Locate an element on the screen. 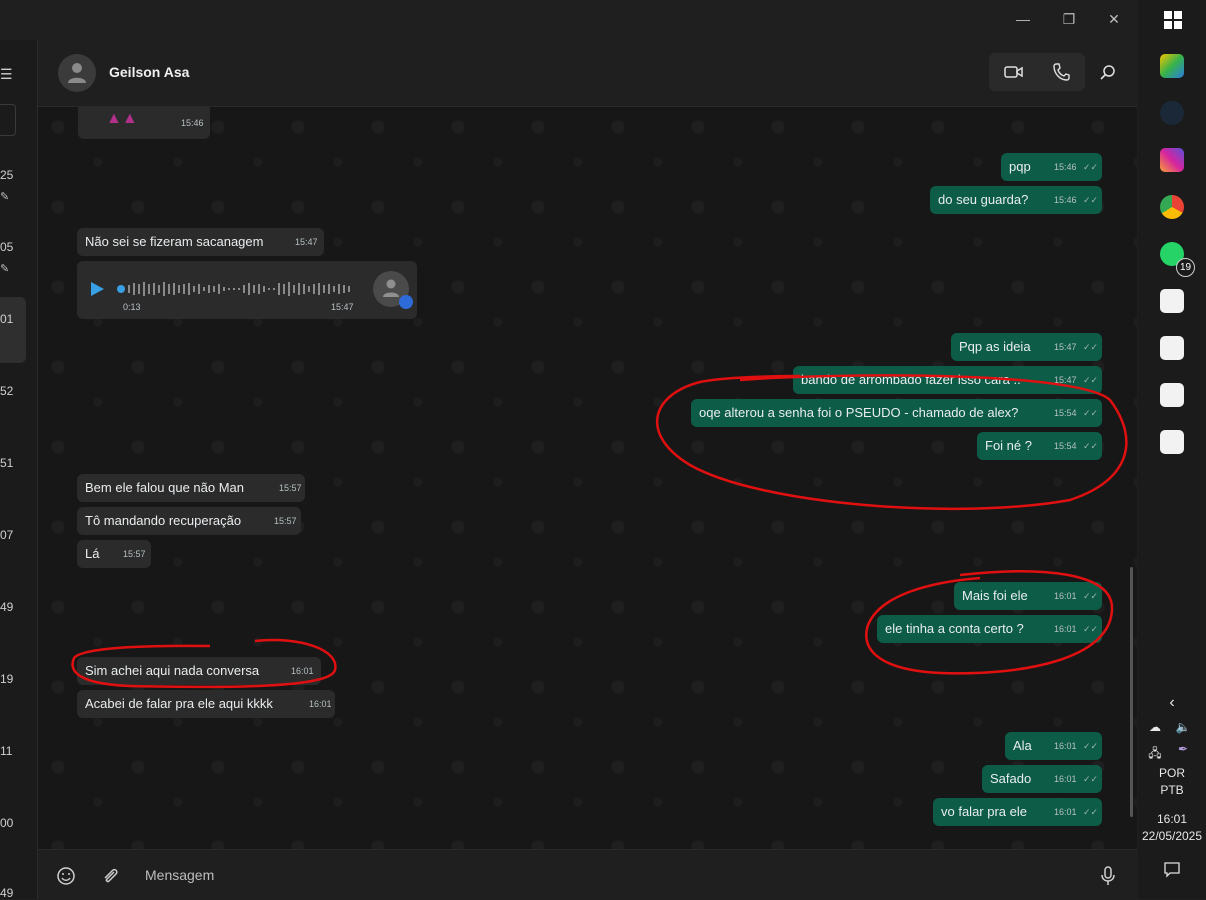 The image size is (1206, 900). message-outgoing: Pqp as ideia 15:47 ✓✓ is located at coordinates (1026, 347).